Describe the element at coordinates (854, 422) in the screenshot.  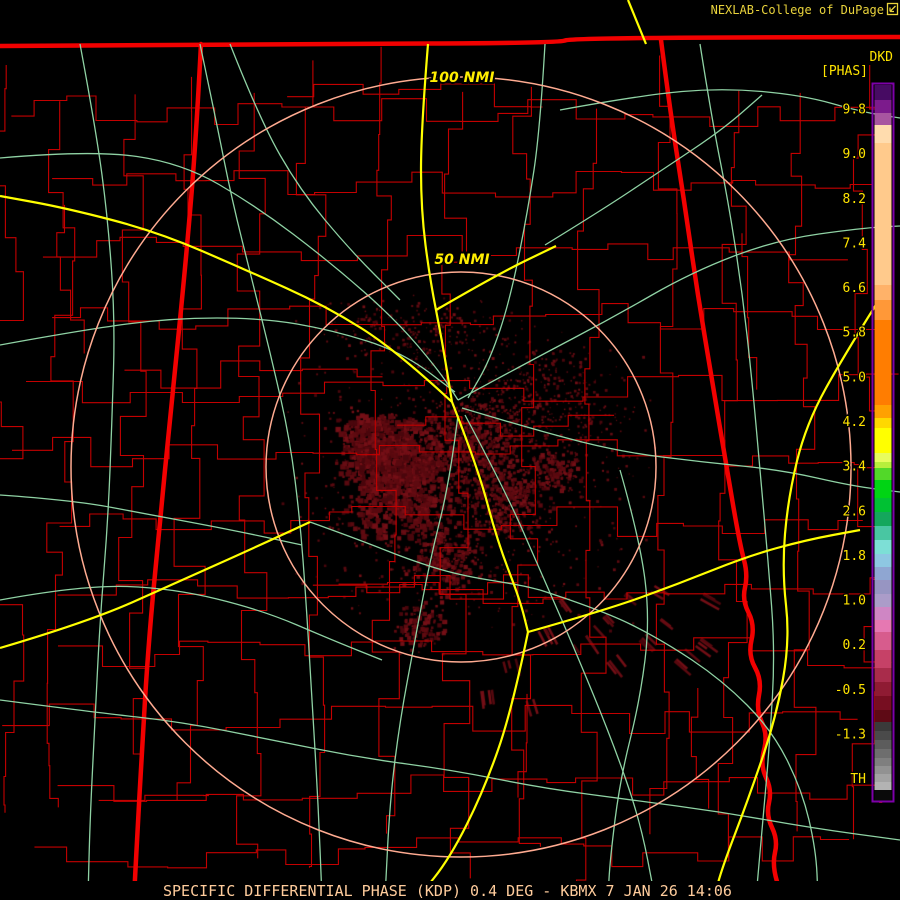
I see `colorbar-tick-label: 4.2` at that location.